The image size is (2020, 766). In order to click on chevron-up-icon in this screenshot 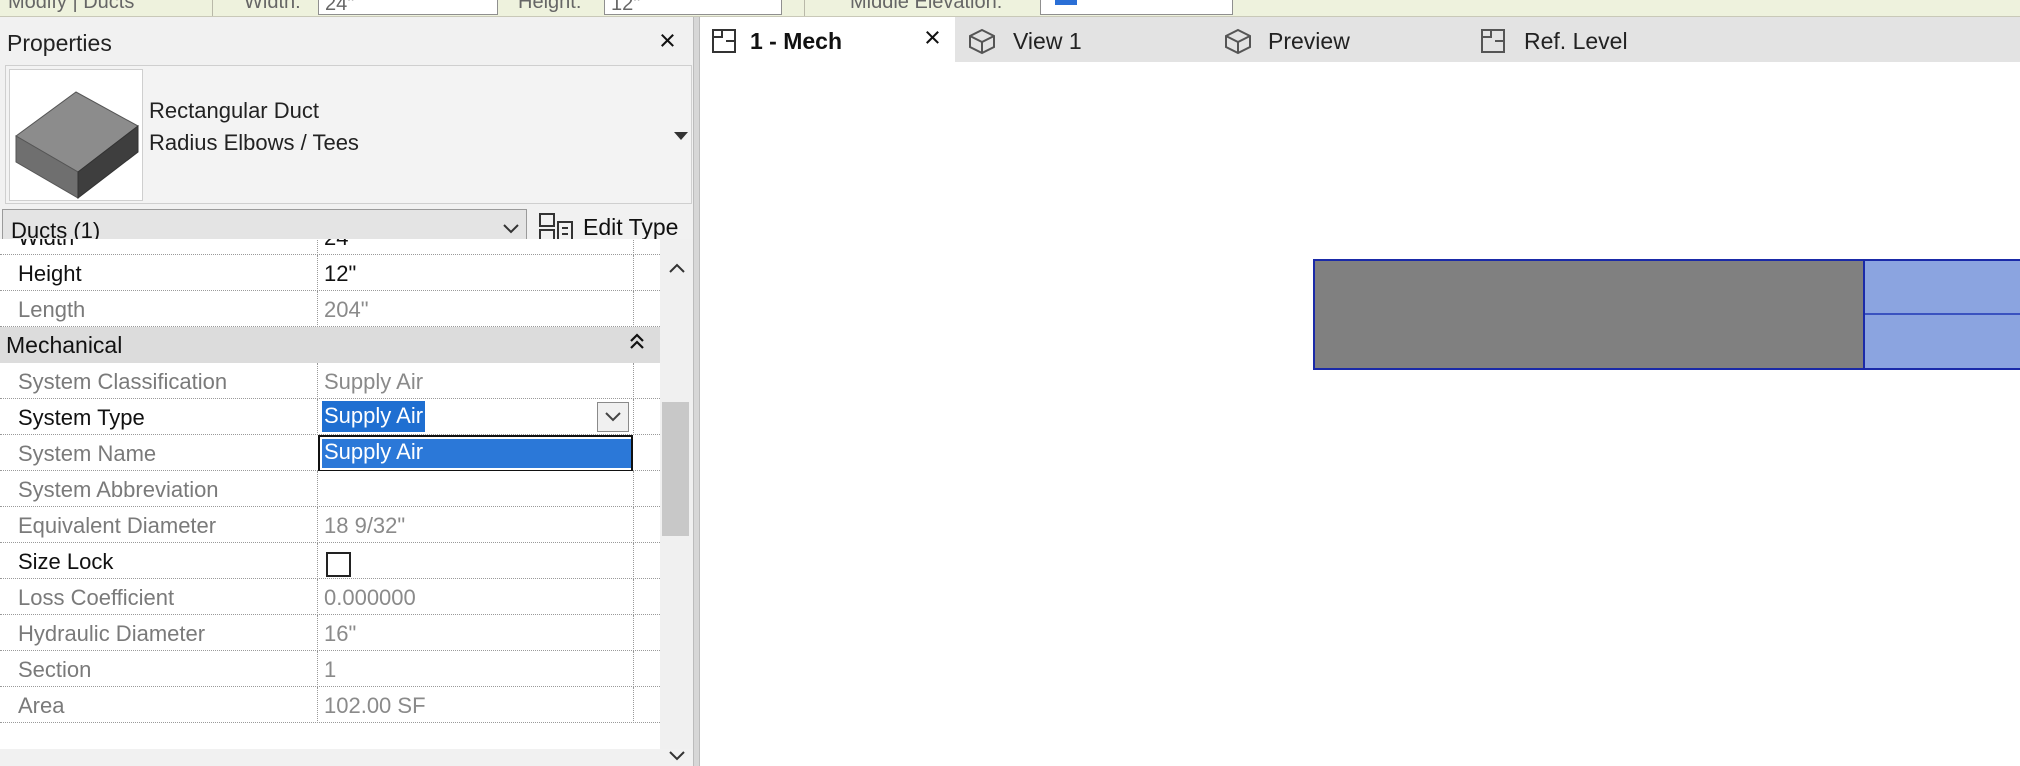, I will do `click(677, 268)`.